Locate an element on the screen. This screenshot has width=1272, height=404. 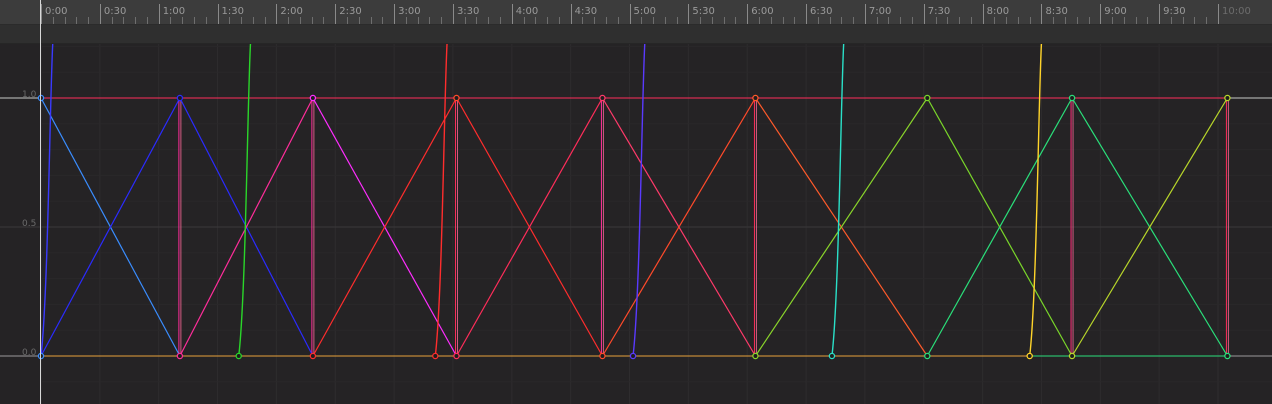
ruler-label: 4:00 is located at coordinates (527, 11).